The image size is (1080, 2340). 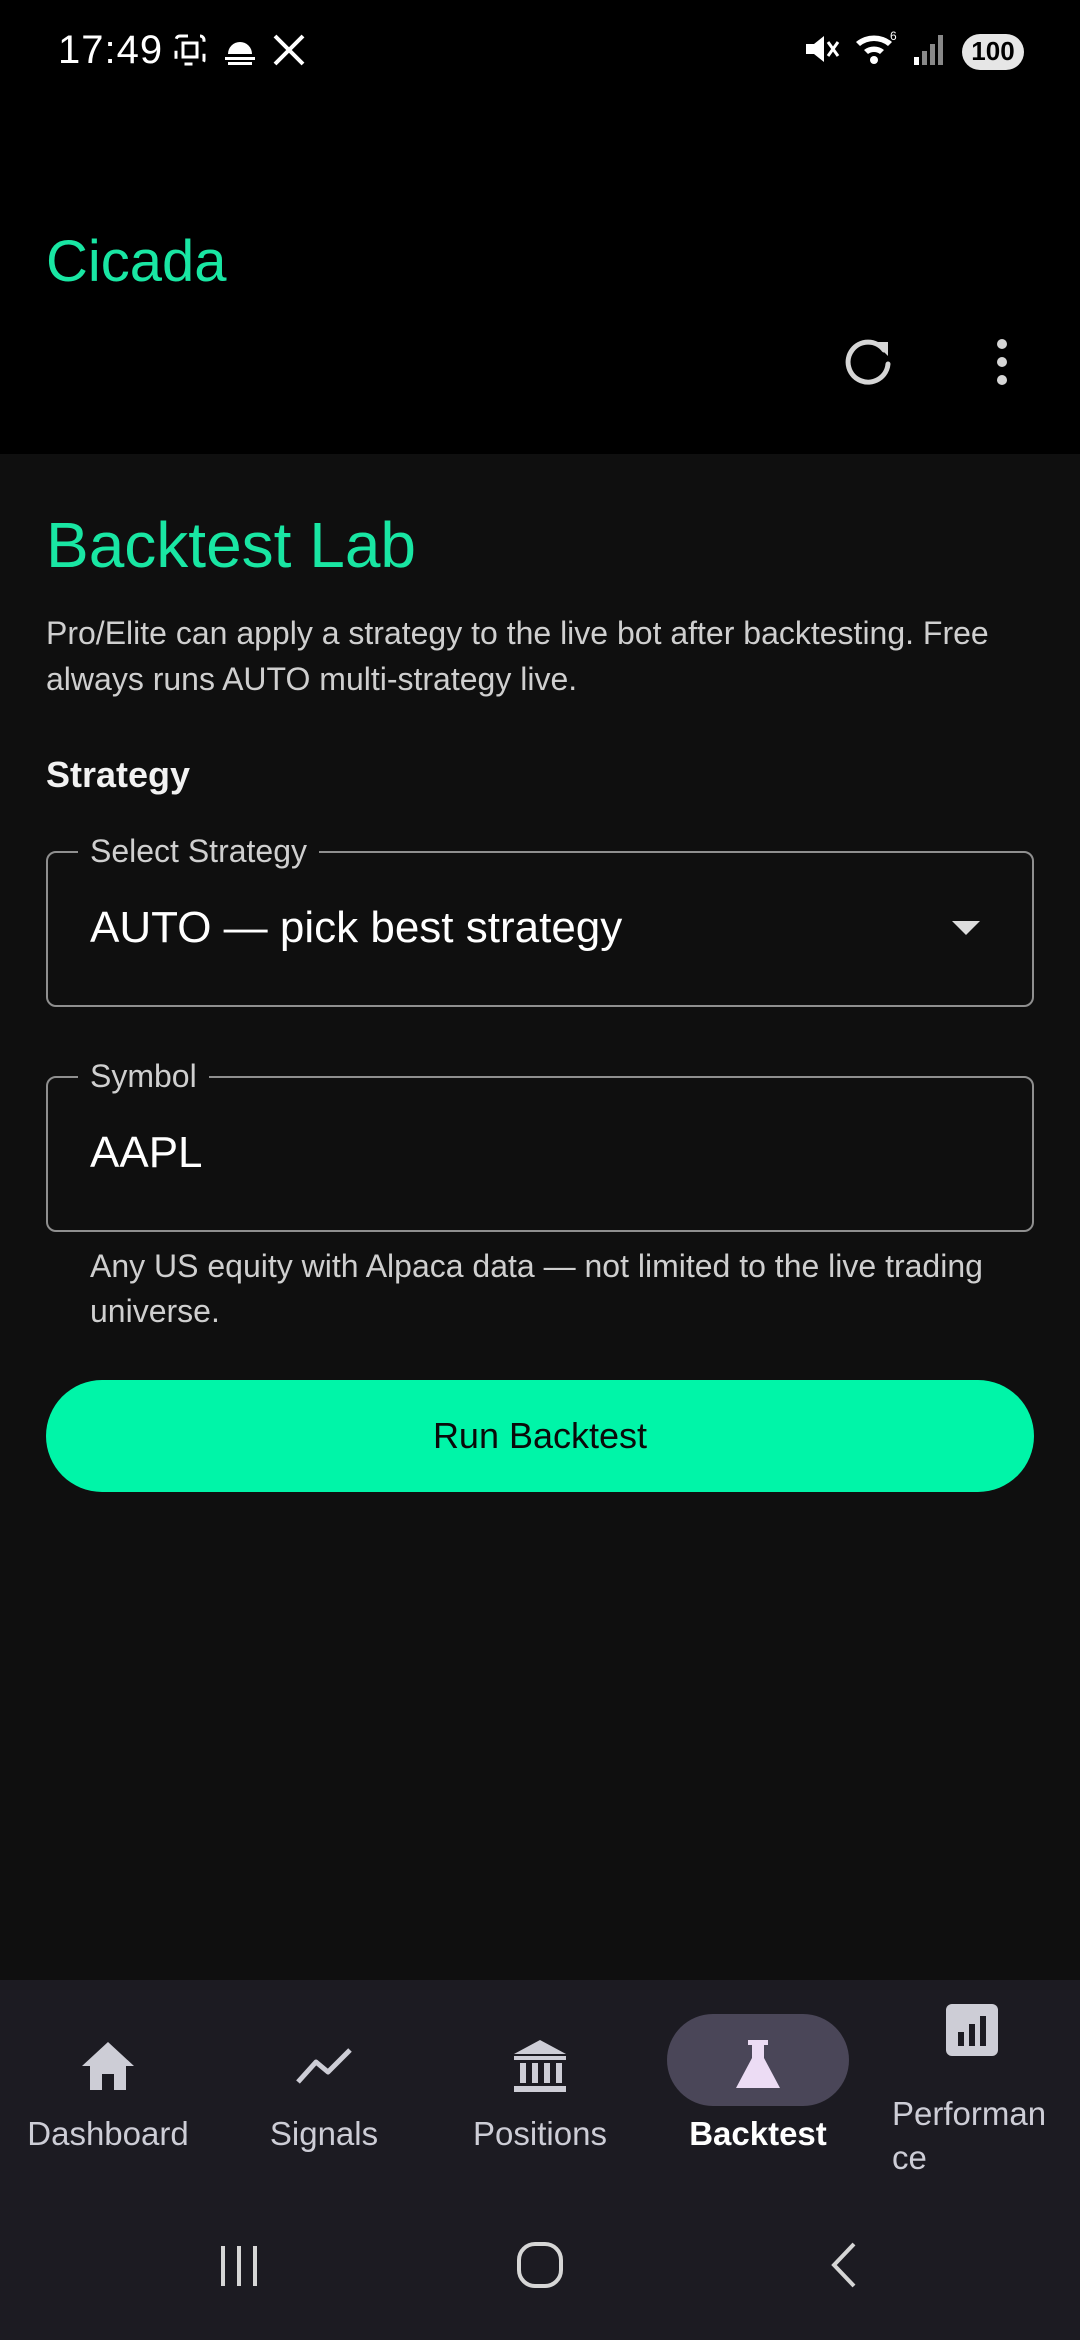 I want to click on run-backtest-button: Run Backtest, so click(x=540, y=1436).